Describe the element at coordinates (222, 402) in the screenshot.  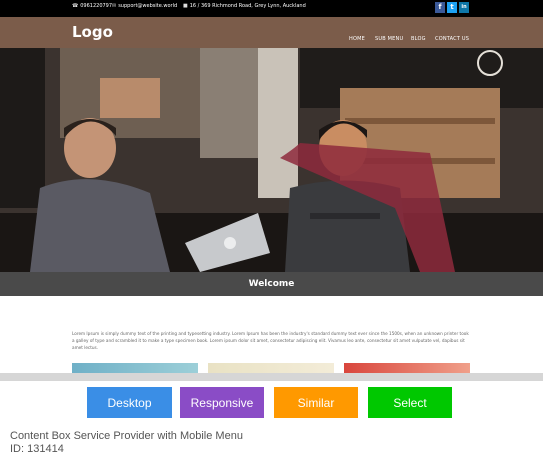
I see `responsive-button: Responsive` at that location.